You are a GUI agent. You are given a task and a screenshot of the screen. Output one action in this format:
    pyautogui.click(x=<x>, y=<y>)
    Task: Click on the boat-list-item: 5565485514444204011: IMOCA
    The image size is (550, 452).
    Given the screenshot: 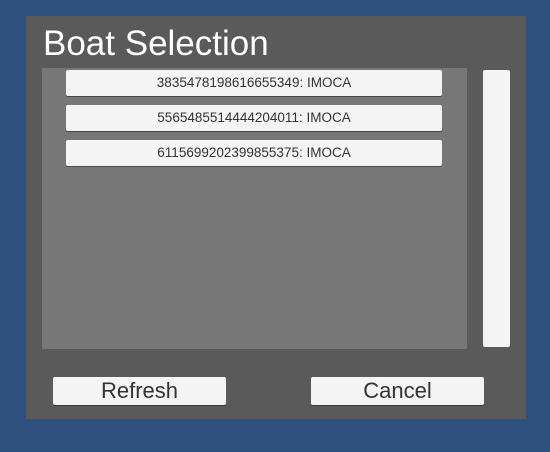 What is the action you would take?
    pyautogui.click(x=254, y=118)
    